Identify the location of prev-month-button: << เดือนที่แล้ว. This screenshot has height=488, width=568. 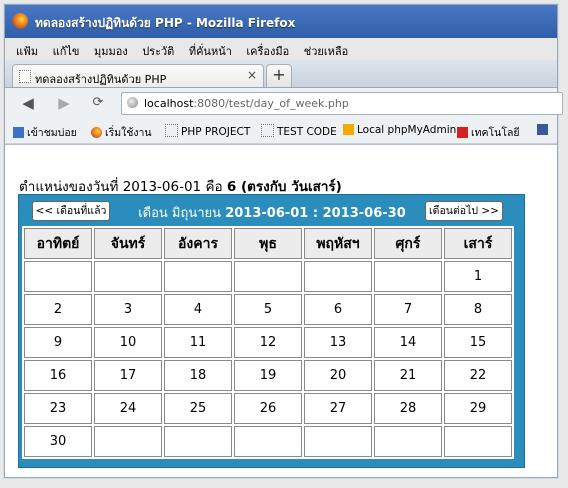
(71, 211).